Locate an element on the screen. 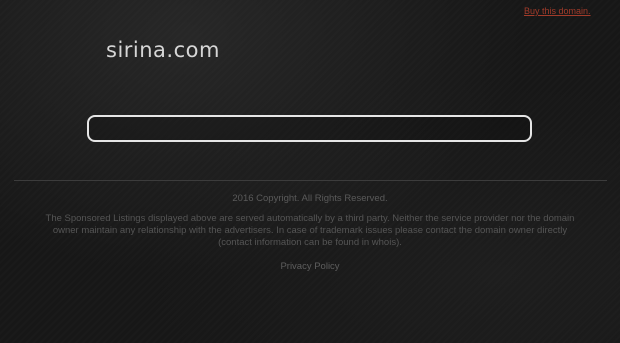 Image resolution: width=620 pixels, height=343 pixels. site-title: sirina.com is located at coordinates (163, 50).